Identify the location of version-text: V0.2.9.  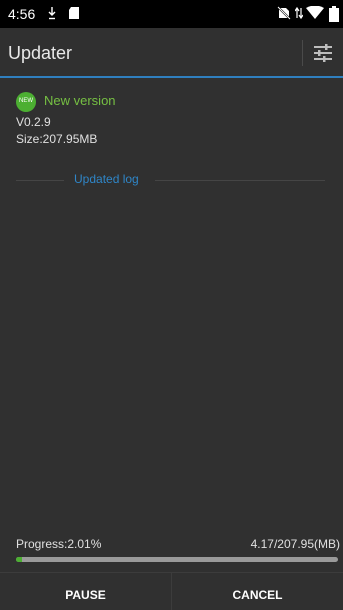
(33, 122).